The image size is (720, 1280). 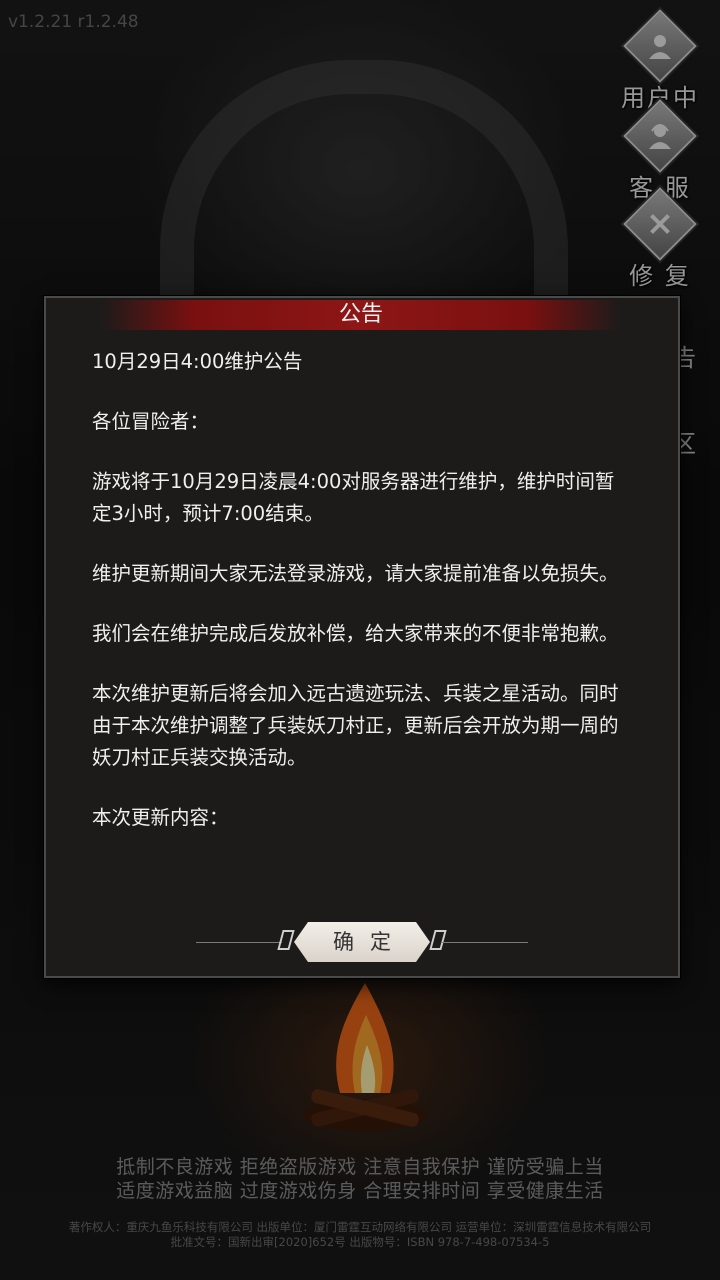 What do you see at coordinates (151, 421) in the screenshot?
I see `announcement-paragraph: 各位冒险者：` at bounding box center [151, 421].